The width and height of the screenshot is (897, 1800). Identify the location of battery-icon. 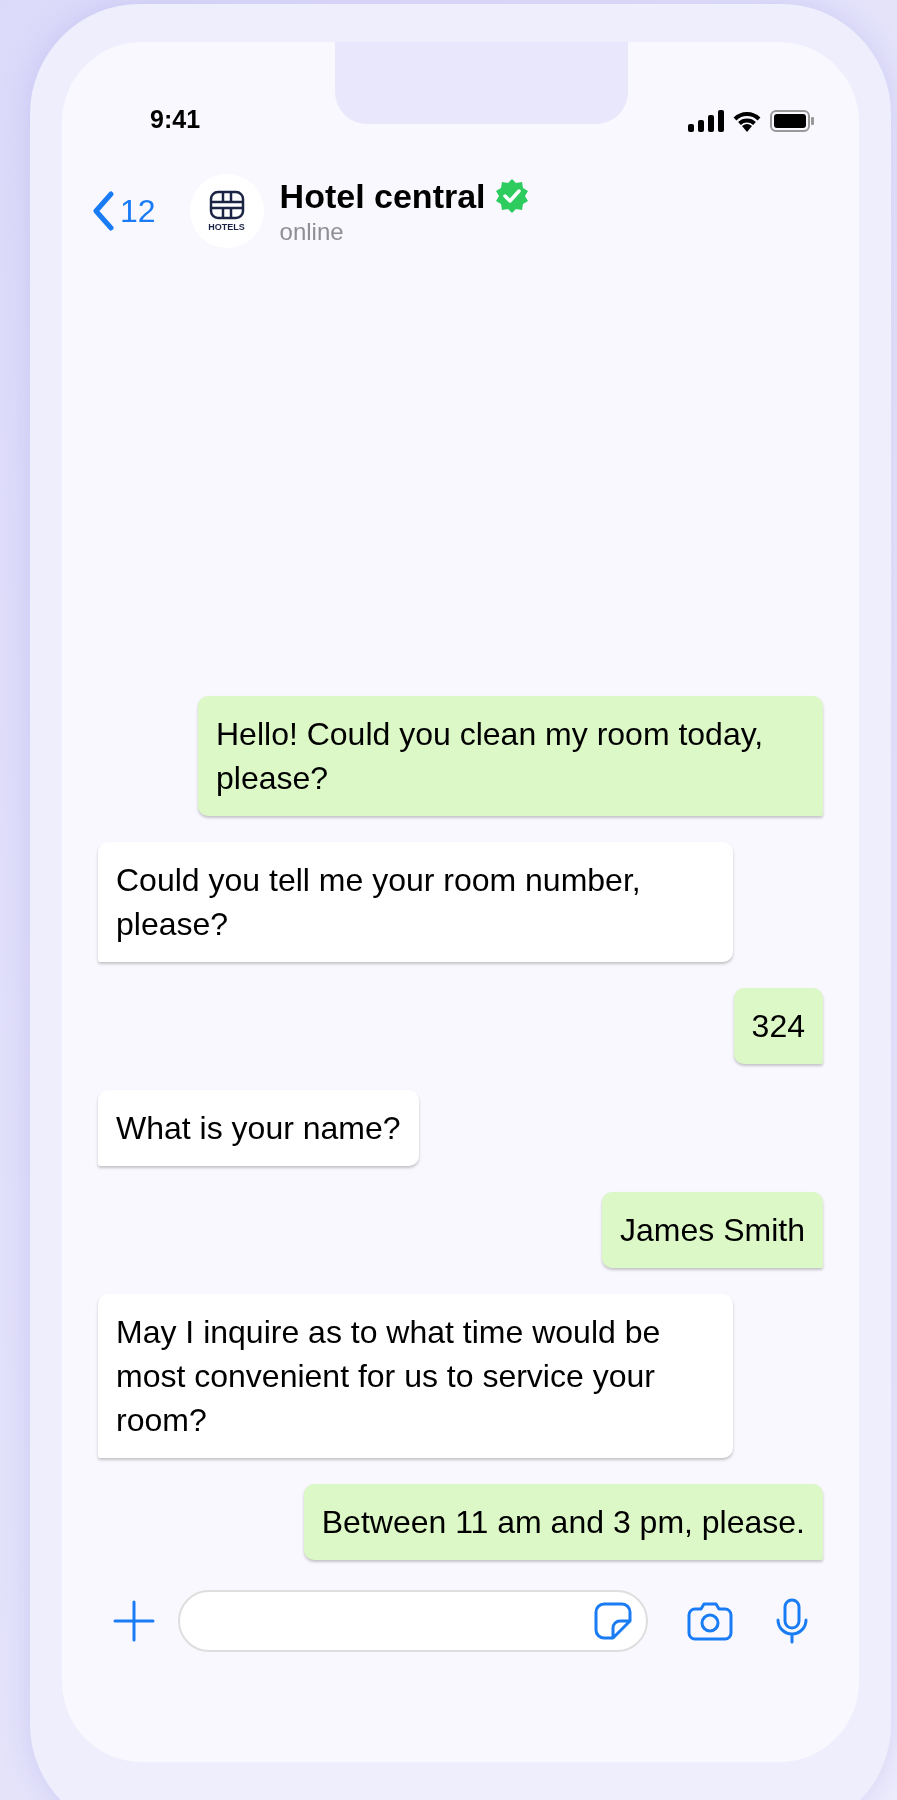
(792, 121).